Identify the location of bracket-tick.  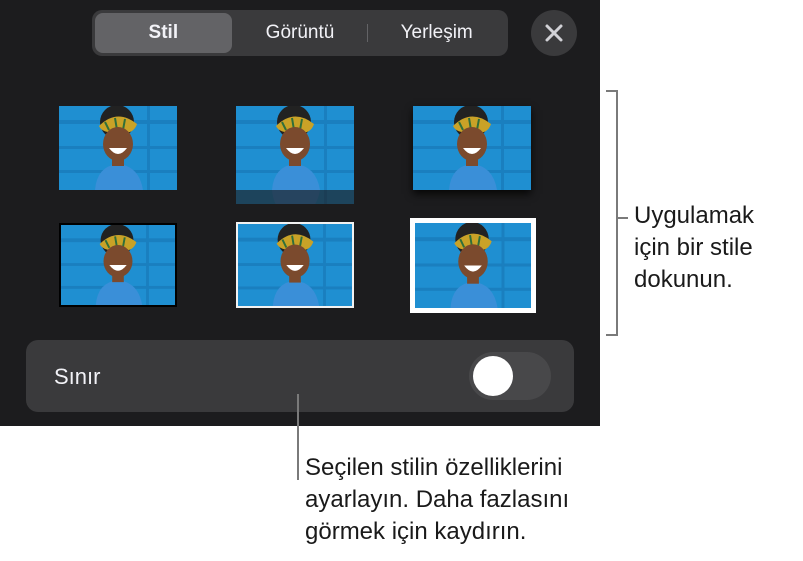
(623, 218).